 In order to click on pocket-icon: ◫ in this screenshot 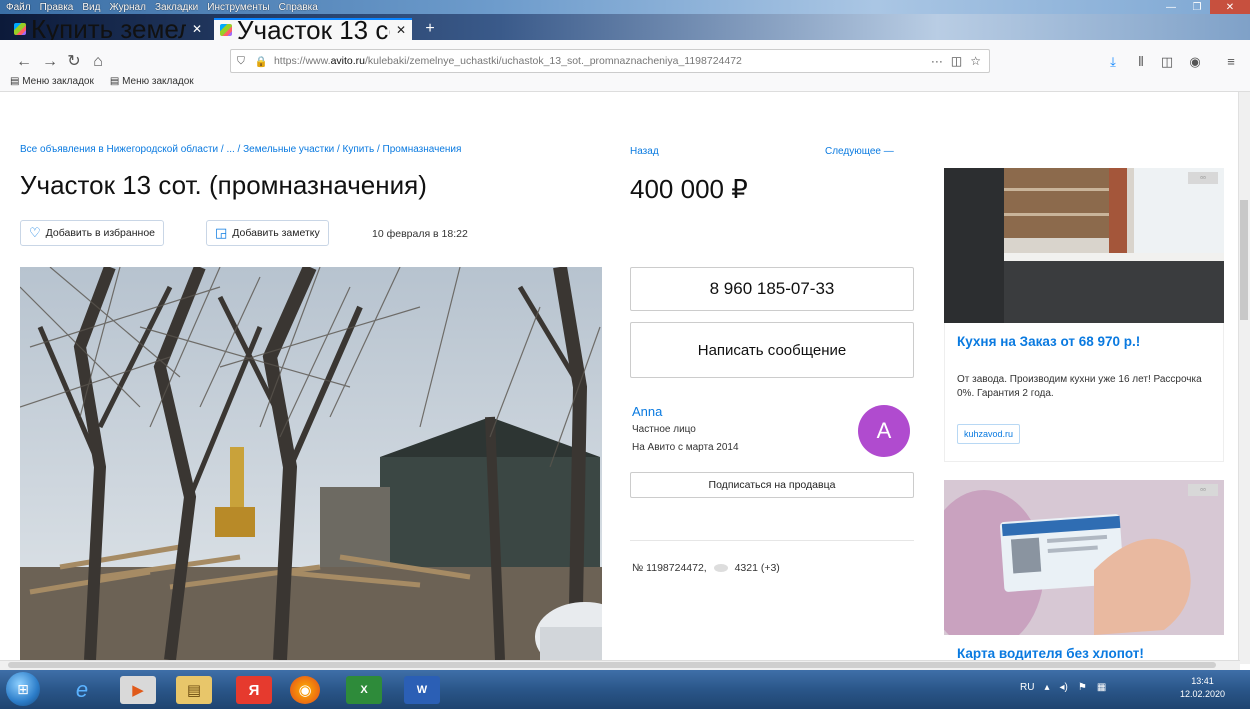, I will do `click(956, 61)`.